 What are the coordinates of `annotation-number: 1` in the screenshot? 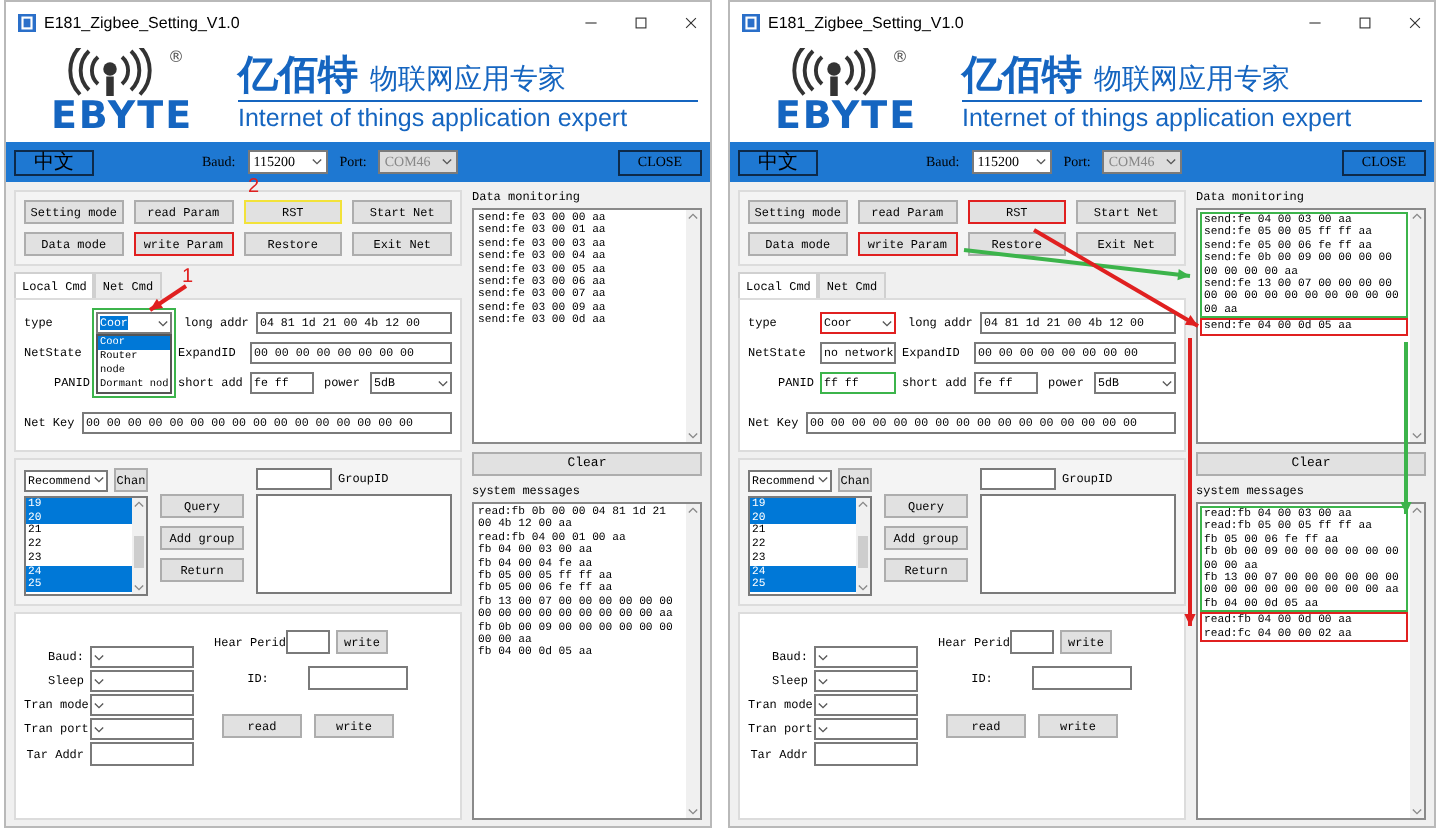 It's located at (188, 278).